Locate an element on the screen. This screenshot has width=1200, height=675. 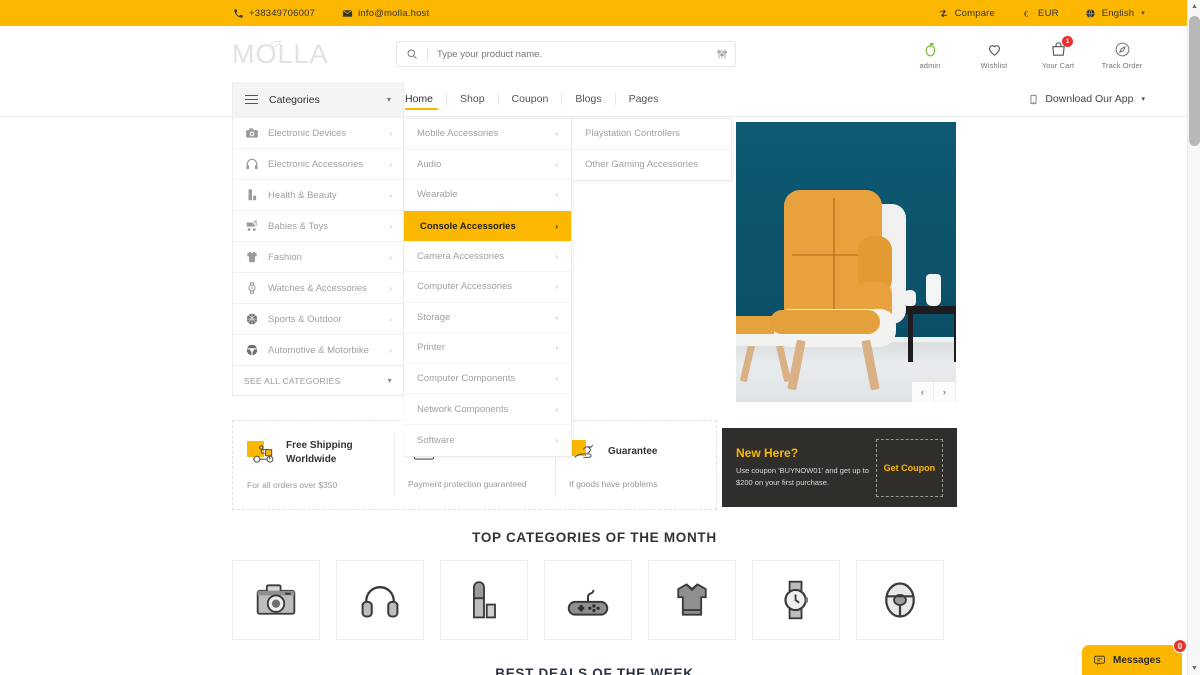
download-app-link: Download Our App ▾ is located at coordinates (1086, 99).